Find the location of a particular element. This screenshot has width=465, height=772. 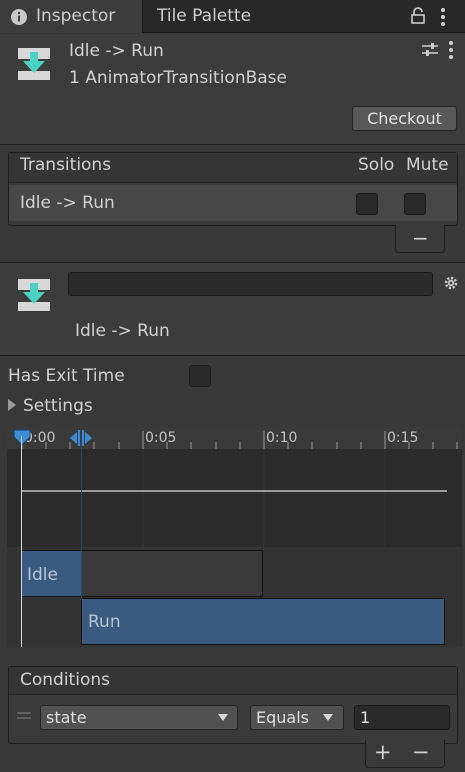

transition-handles-icon is located at coordinates (82, 438).